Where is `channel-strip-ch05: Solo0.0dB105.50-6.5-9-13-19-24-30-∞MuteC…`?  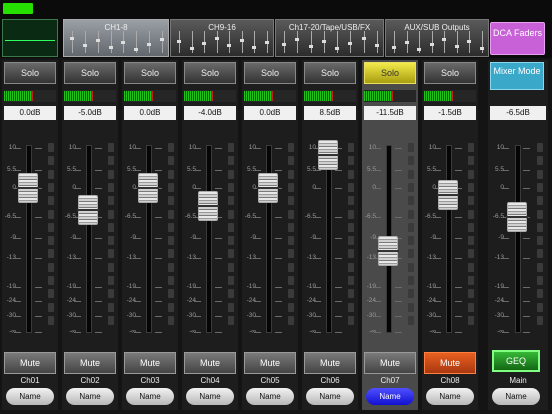 channel-strip-ch05: Solo0.0dB105.50-6.5-9-13-19-24-30-∞MuteC… is located at coordinates (270, 235).